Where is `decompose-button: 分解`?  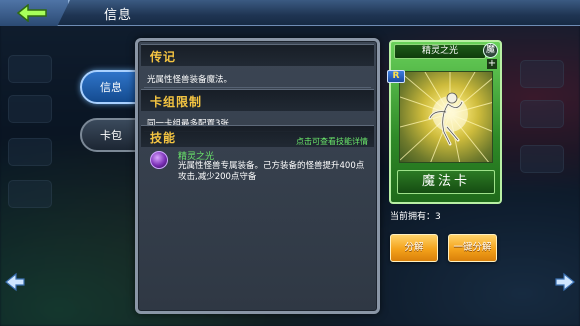 decompose-button: 分解 is located at coordinates (414, 248).